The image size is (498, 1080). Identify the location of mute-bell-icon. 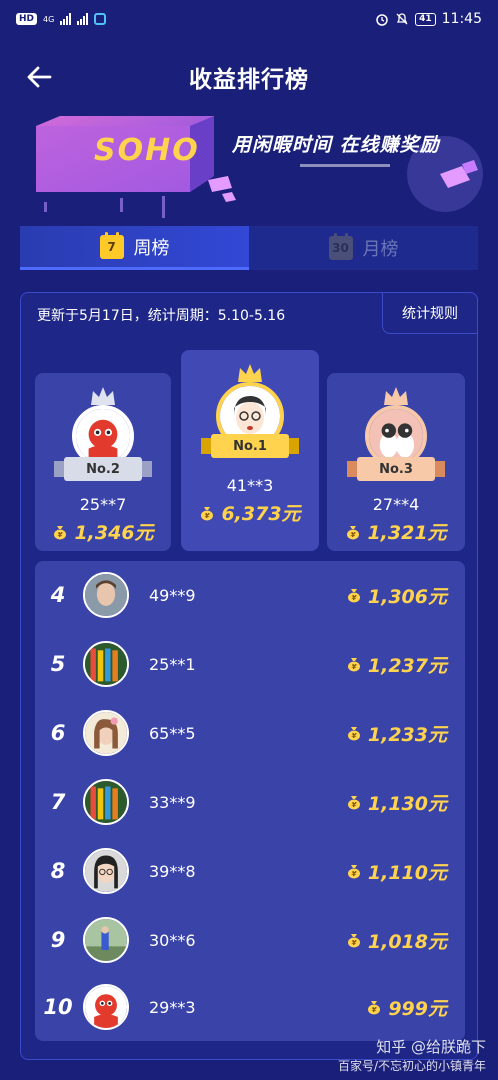
(402, 19).